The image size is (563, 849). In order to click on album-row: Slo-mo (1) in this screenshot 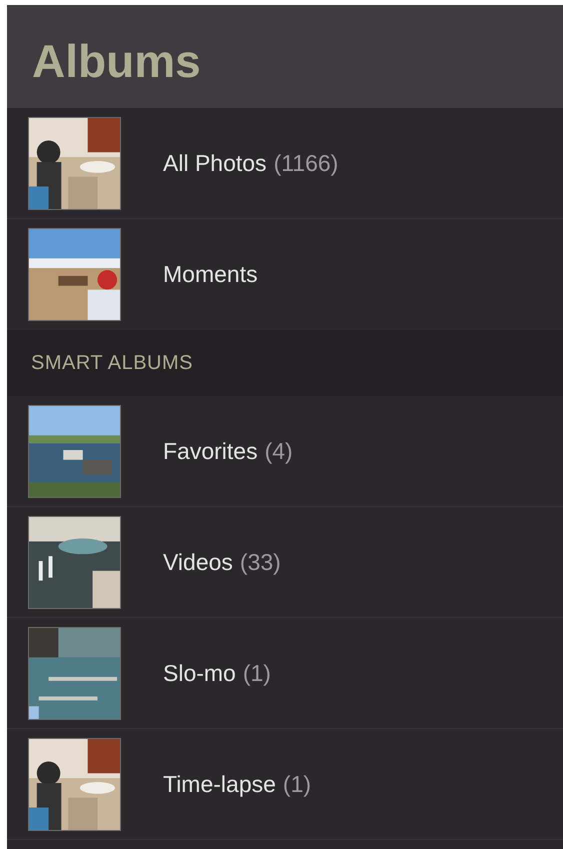, I will do `click(285, 673)`.